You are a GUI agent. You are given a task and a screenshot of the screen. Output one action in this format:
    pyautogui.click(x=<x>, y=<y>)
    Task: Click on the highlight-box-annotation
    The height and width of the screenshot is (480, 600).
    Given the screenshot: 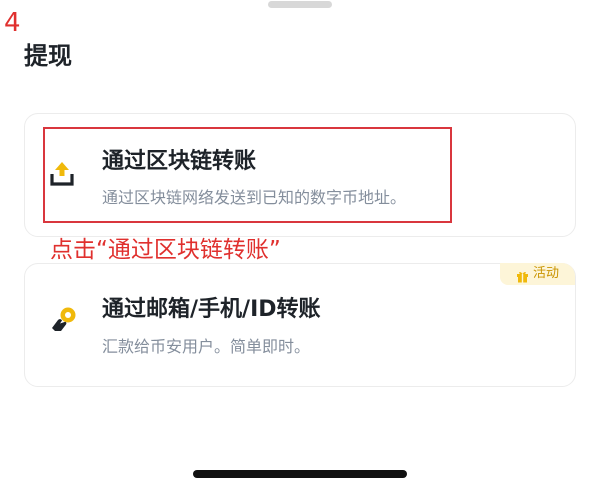 What is the action you would take?
    pyautogui.click(x=247, y=175)
    